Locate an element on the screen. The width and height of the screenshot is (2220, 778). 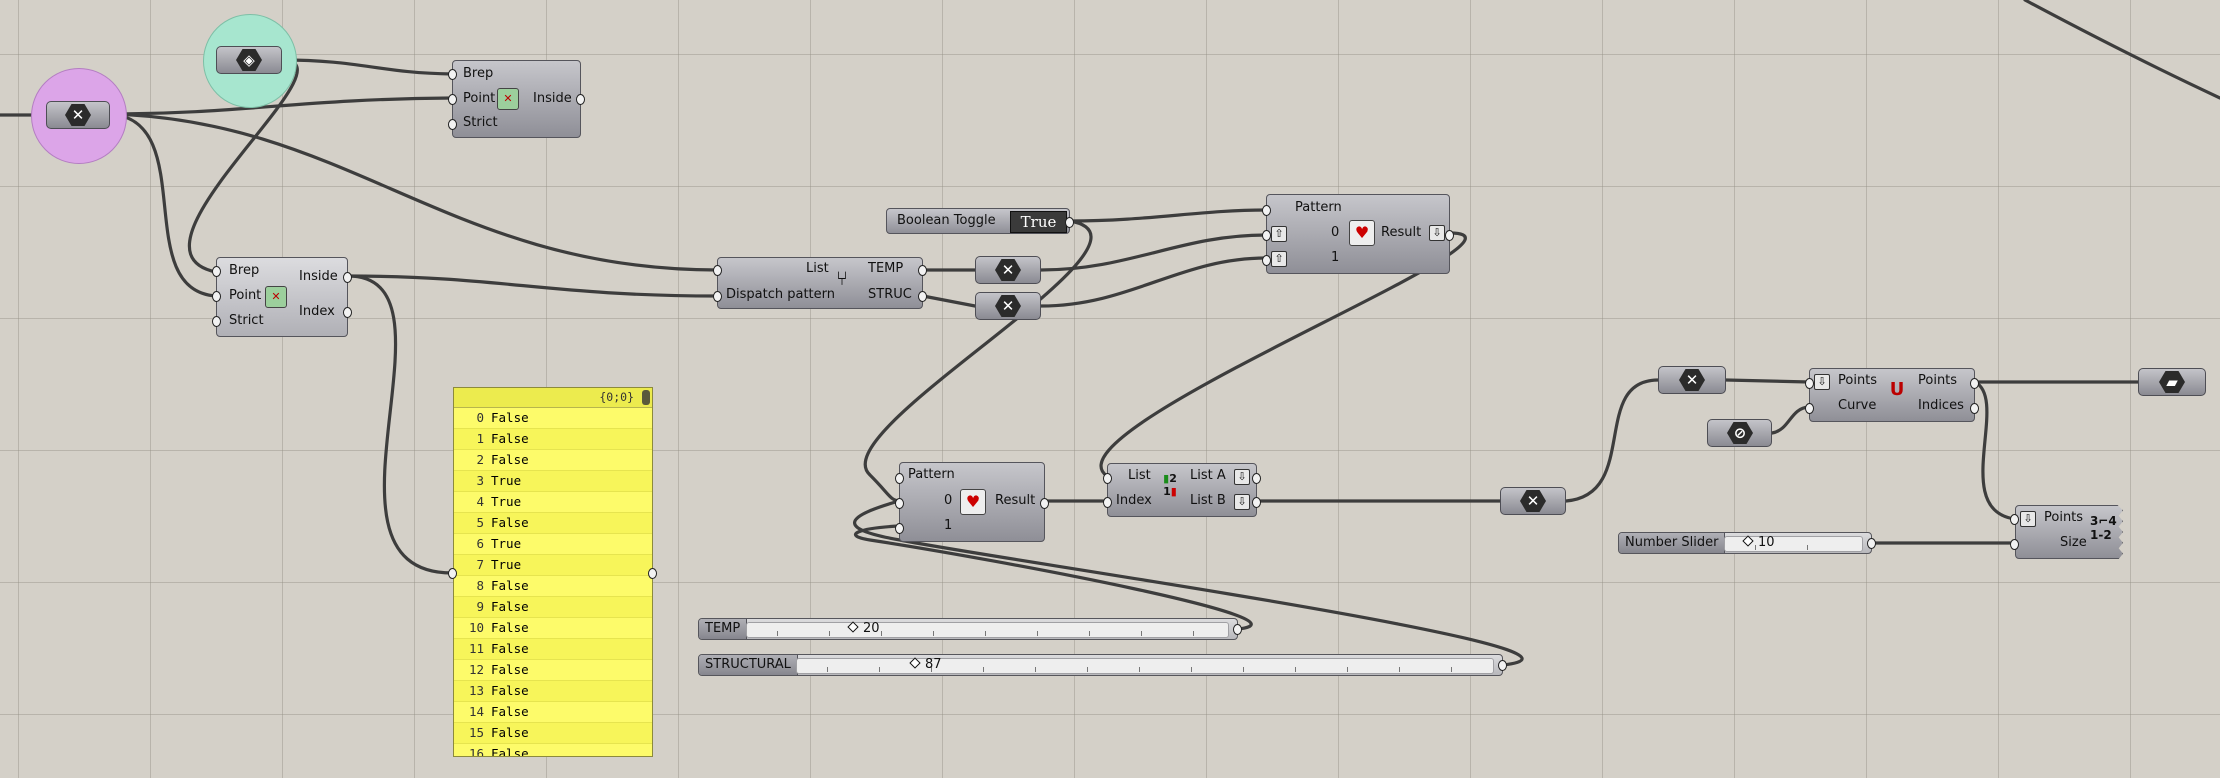
brep-param-node: ◈ is located at coordinates (249, 60).